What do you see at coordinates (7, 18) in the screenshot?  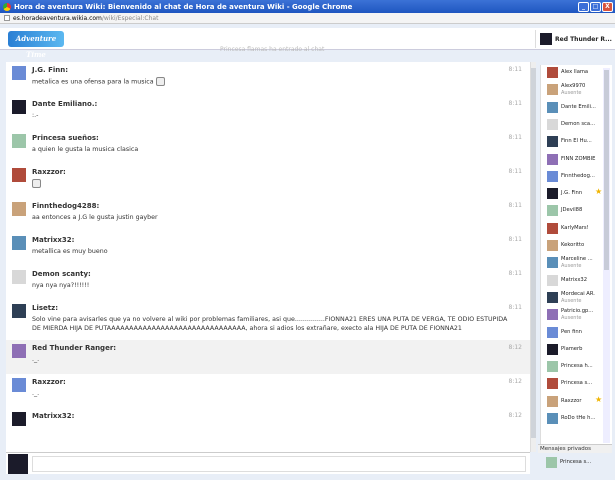 I see `page-icon` at bounding box center [7, 18].